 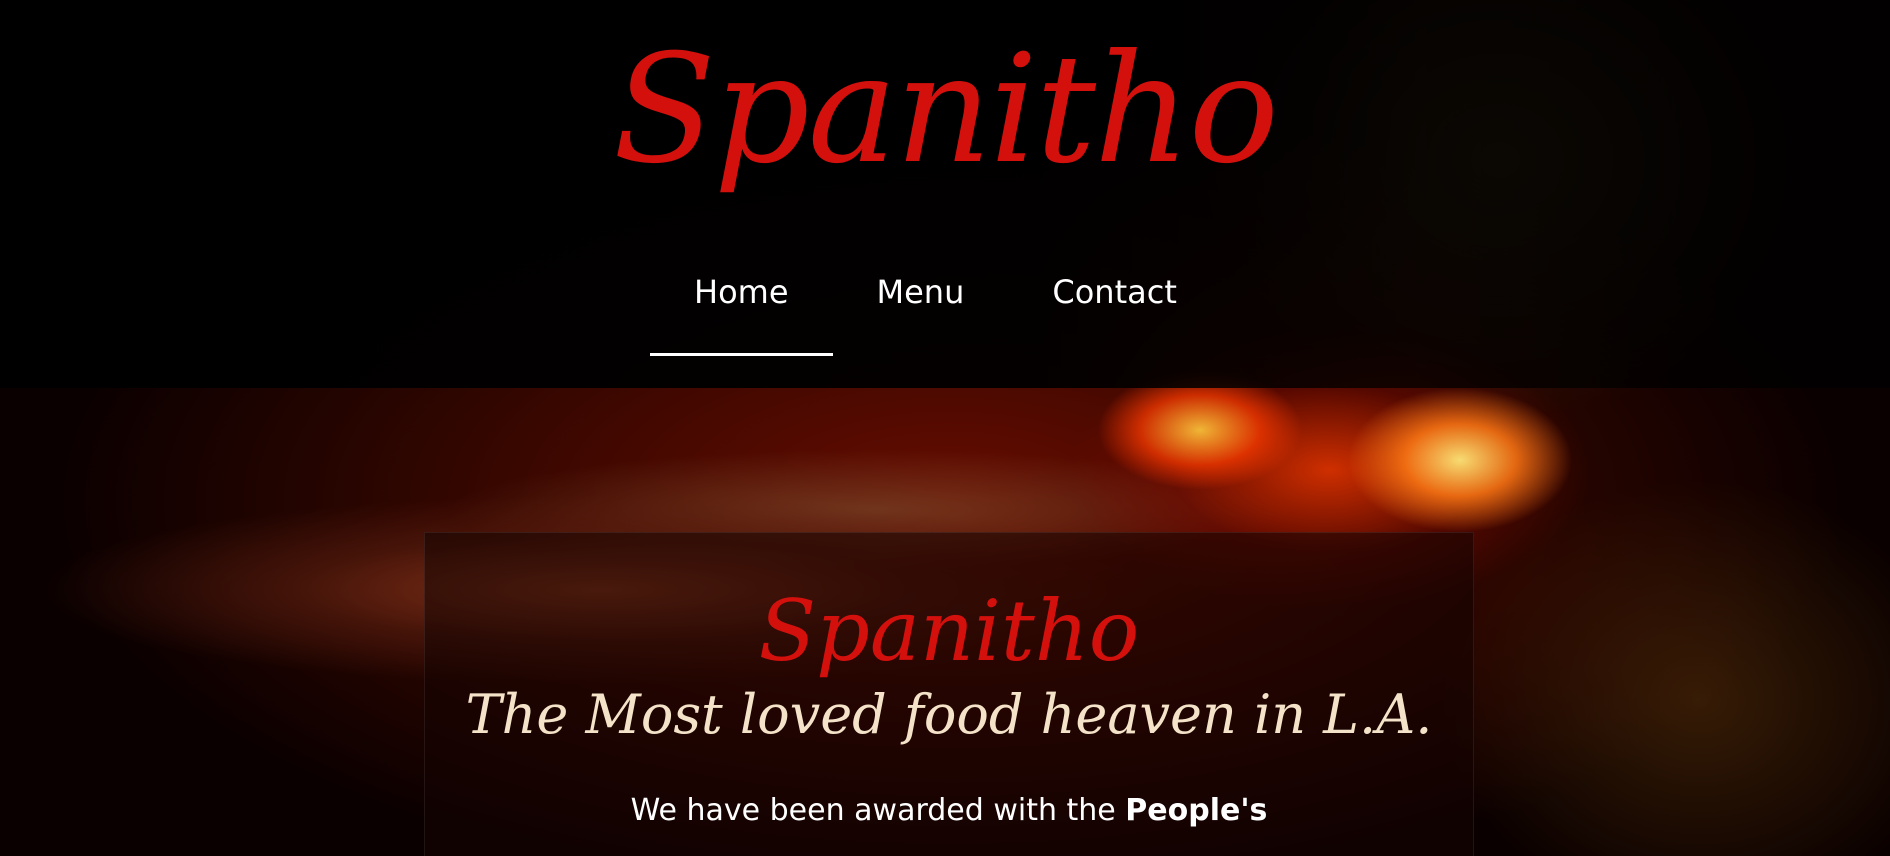 What do you see at coordinates (949, 714) in the screenshot?
I see `hero-subtitle: The Most loved food heaven in L.A.` at bounding box center [949, 714].